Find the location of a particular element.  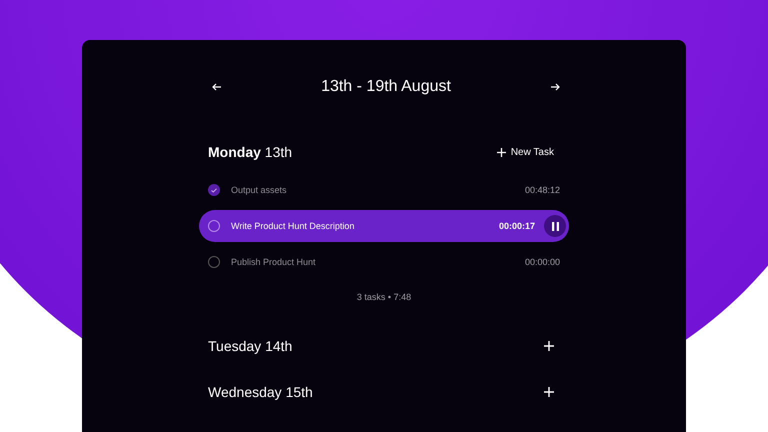

day-title: Wednesday 15th is located at coordinates (260, 392).